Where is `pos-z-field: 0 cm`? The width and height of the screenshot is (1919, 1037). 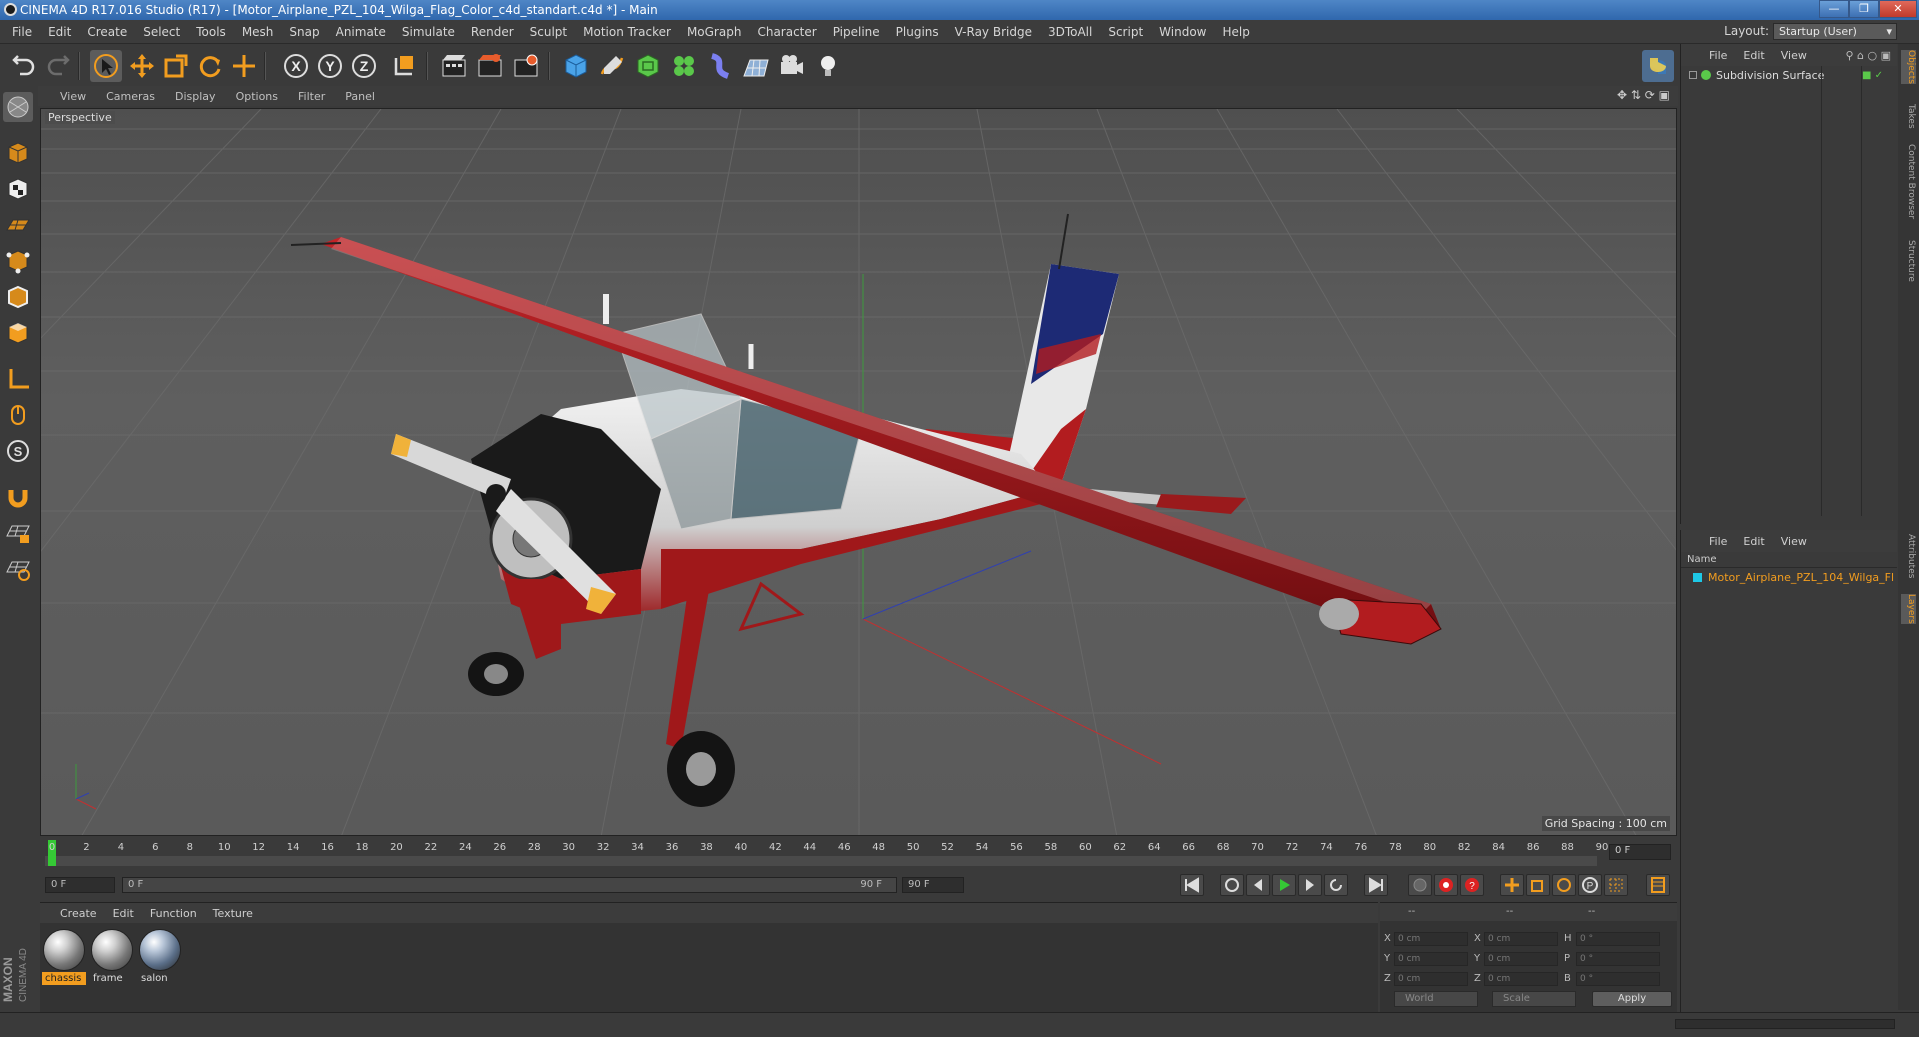
pos-z-field: 0 cm is located at coordinates (1431, 979).